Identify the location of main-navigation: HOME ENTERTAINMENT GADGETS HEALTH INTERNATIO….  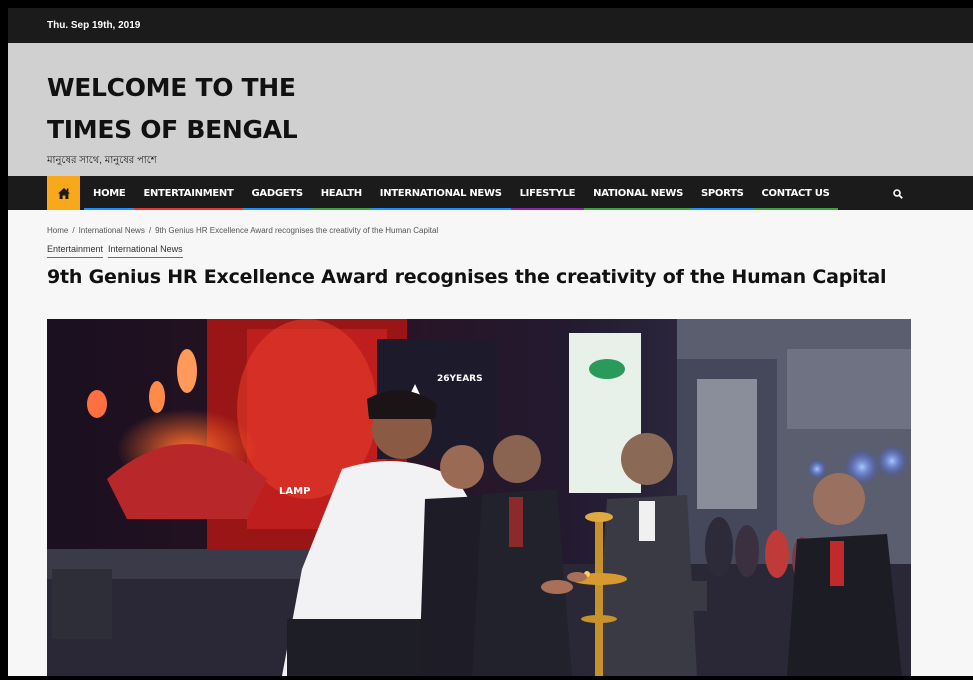
(490, 193).